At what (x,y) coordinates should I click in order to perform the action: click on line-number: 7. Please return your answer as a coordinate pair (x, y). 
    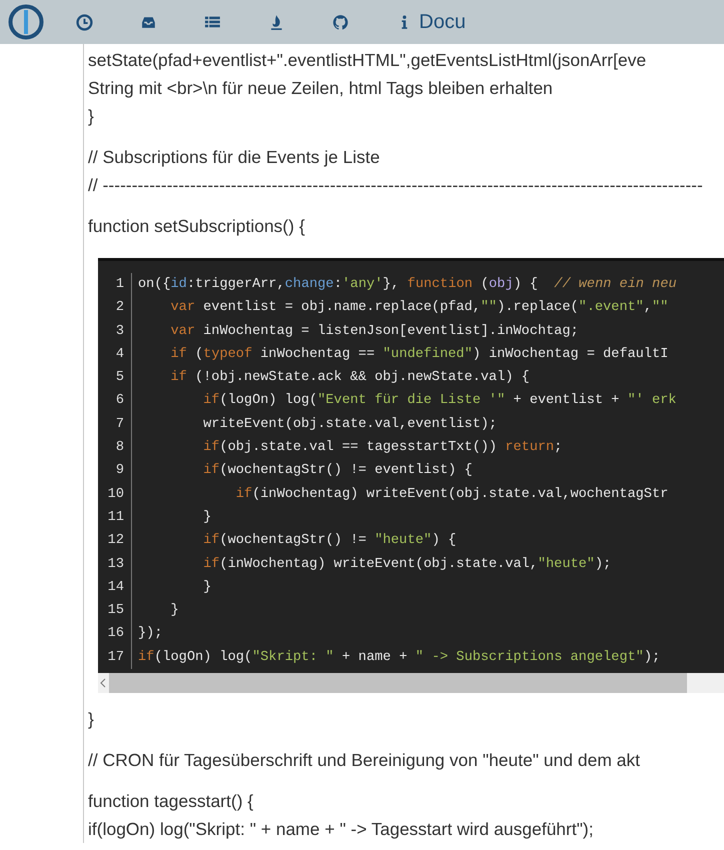
    Looking at the image, I should click on (120, 425).